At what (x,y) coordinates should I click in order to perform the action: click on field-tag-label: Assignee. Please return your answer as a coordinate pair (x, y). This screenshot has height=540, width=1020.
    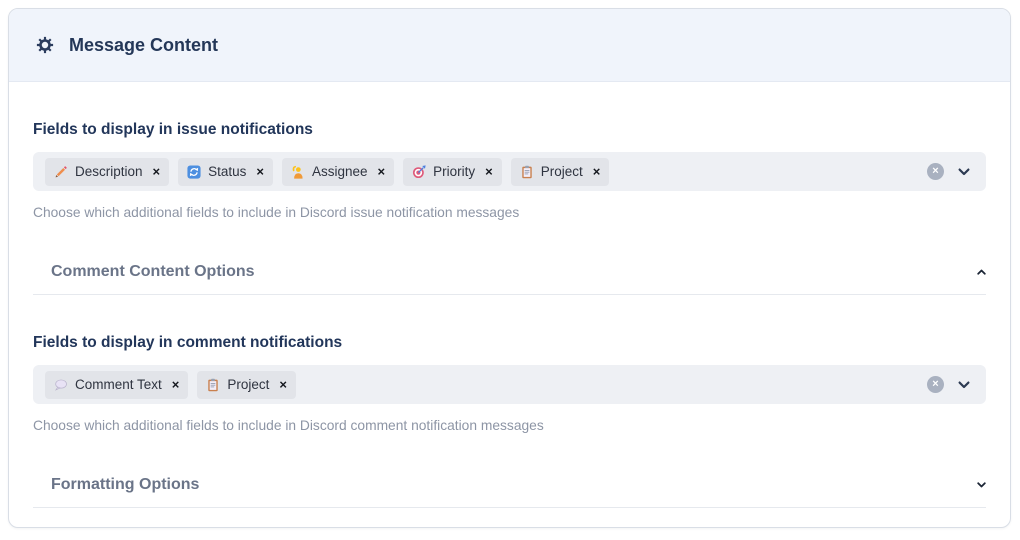
    Looking at the image, I should click on (340, 171).